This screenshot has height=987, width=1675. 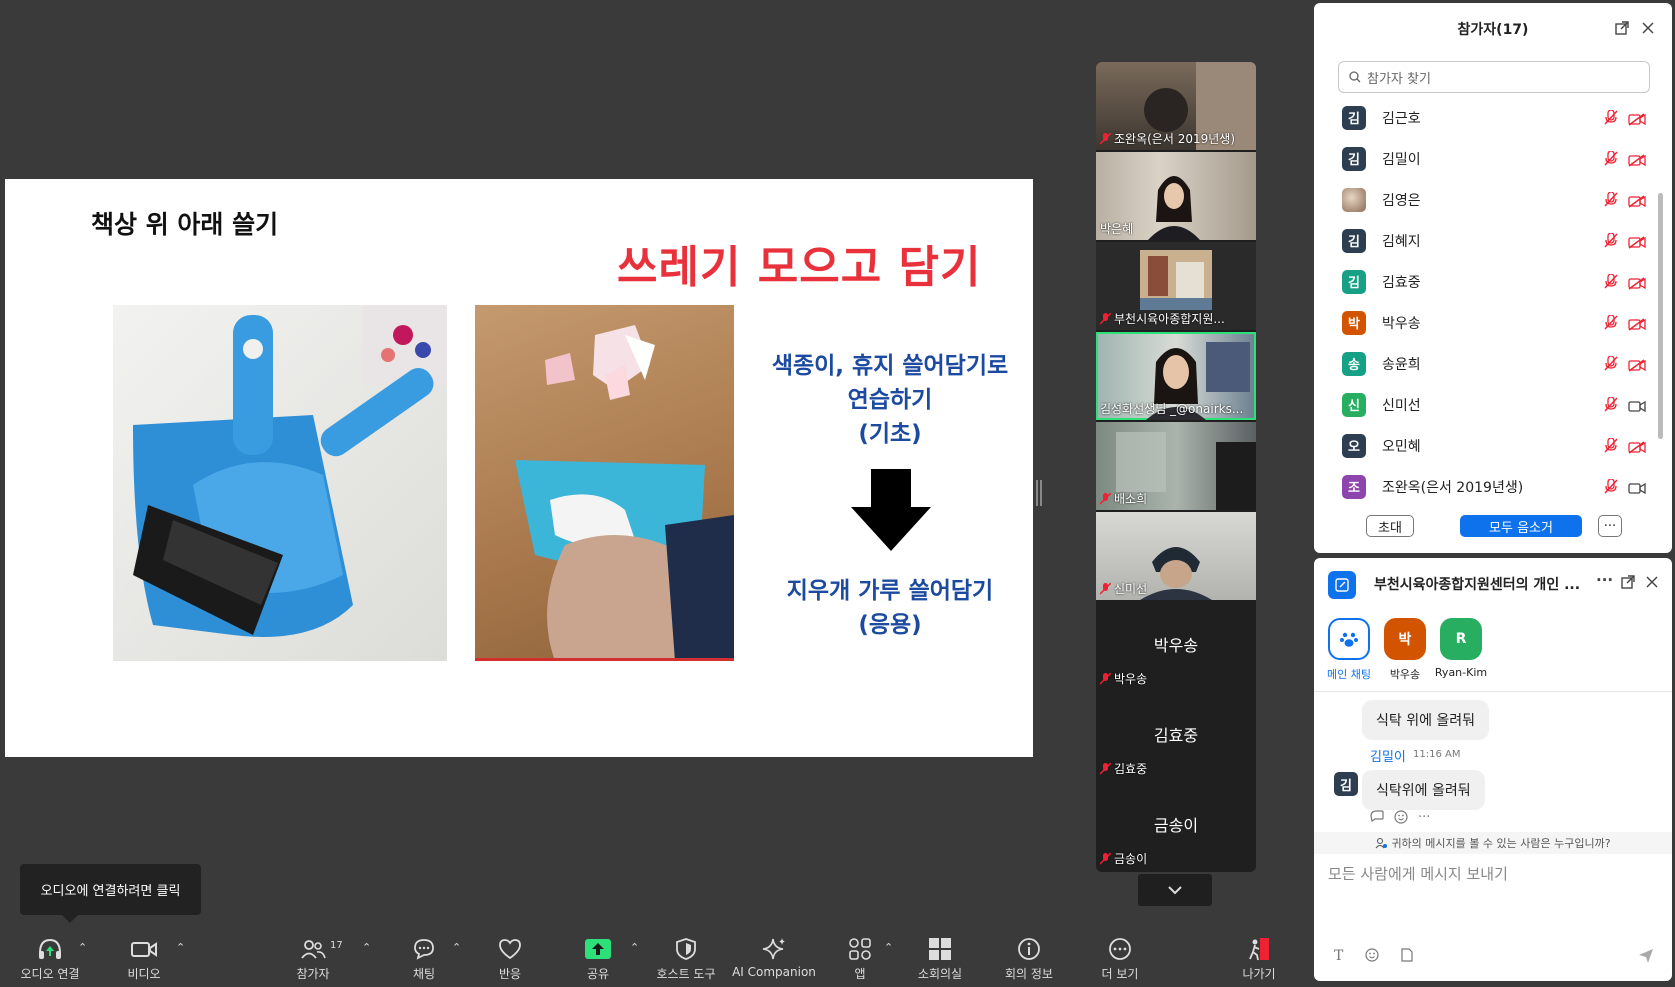 I want to click on video-tile: 김효중 김효중, so click(x=1176, y=736).